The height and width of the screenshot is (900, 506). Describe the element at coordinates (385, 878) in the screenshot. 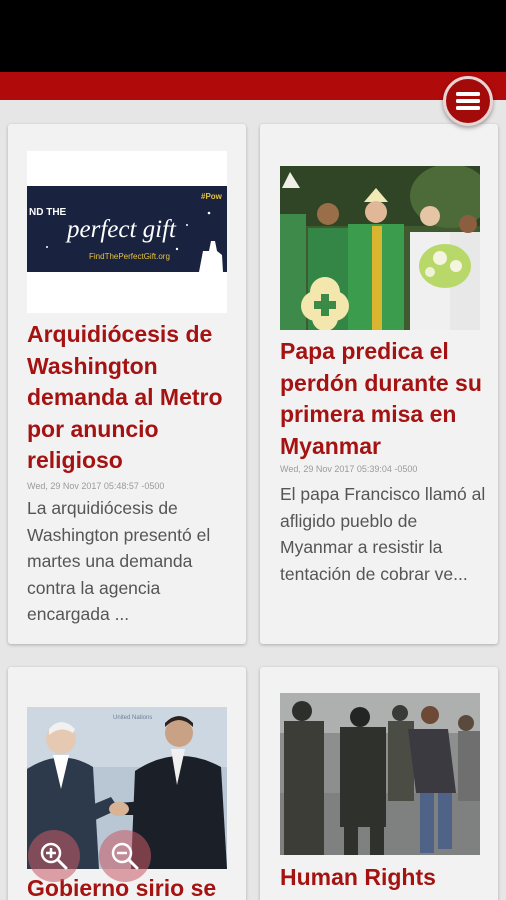

I see `article-title-4: Human Rights` at that location.